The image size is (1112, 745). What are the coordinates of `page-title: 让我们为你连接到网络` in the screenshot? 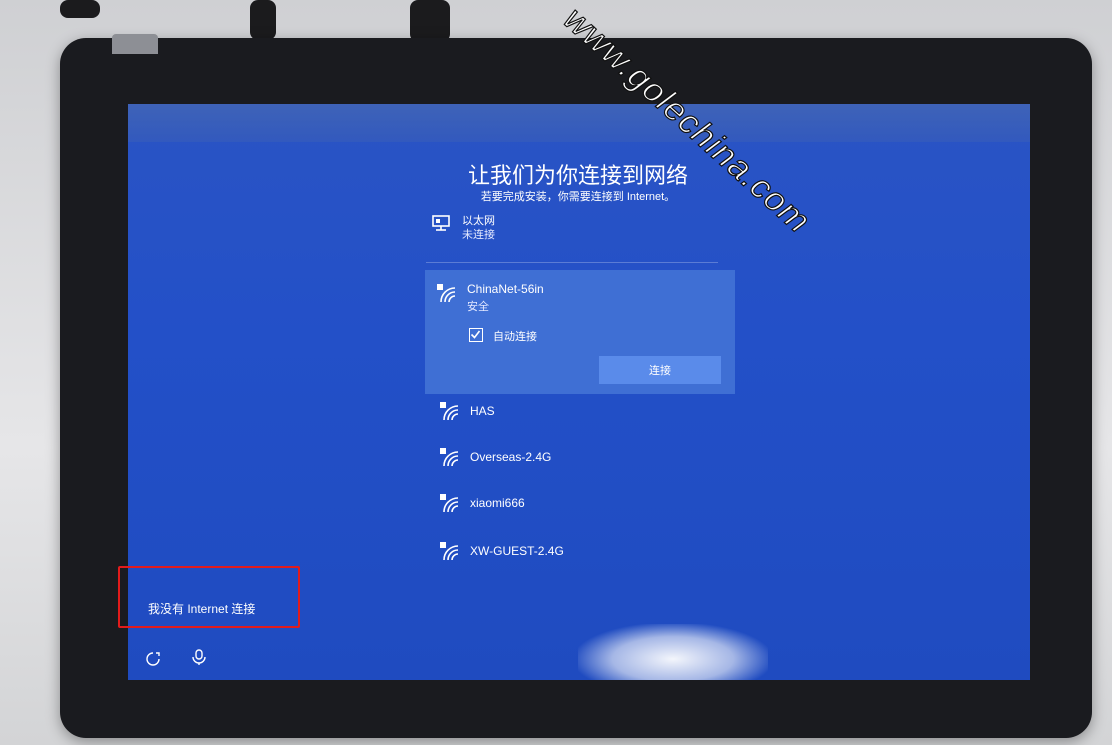 It's located at (577, 175).